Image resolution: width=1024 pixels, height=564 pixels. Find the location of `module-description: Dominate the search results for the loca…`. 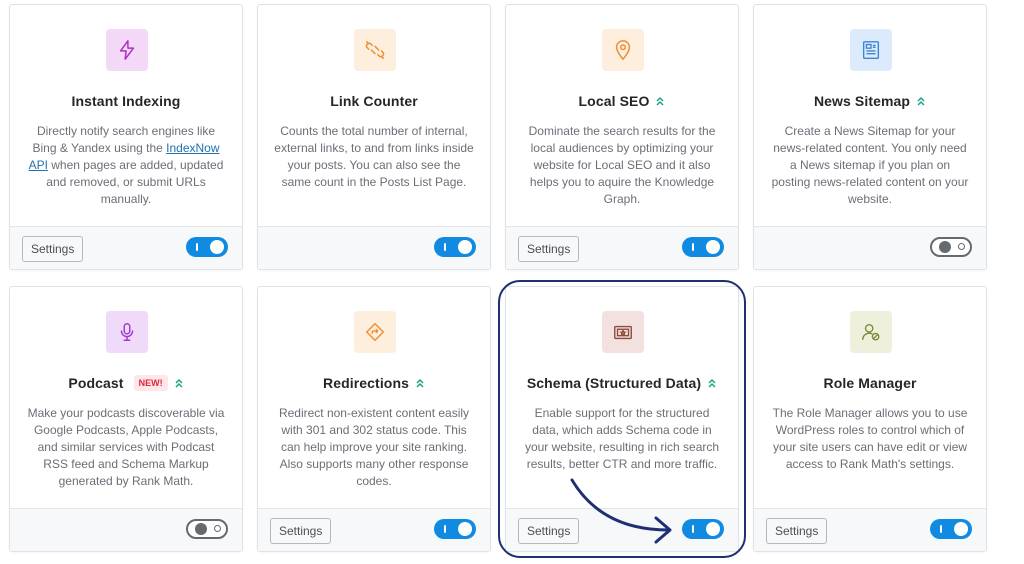

module-description: Dominate the search results for the loca… is located at coordinates (622, 165).